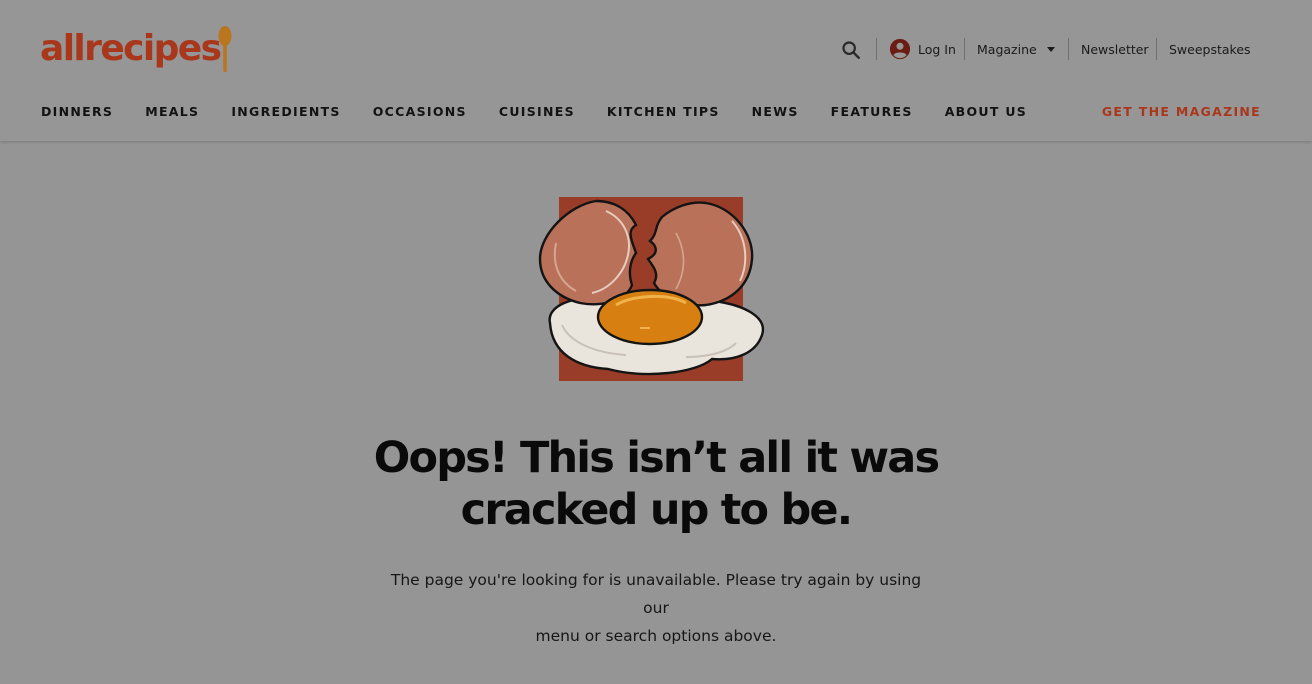 The width and height of the screenshot is (1312, 684). Describe the element at coordinates (851, 50) in the screenshot. I see `search-icon` at that location.